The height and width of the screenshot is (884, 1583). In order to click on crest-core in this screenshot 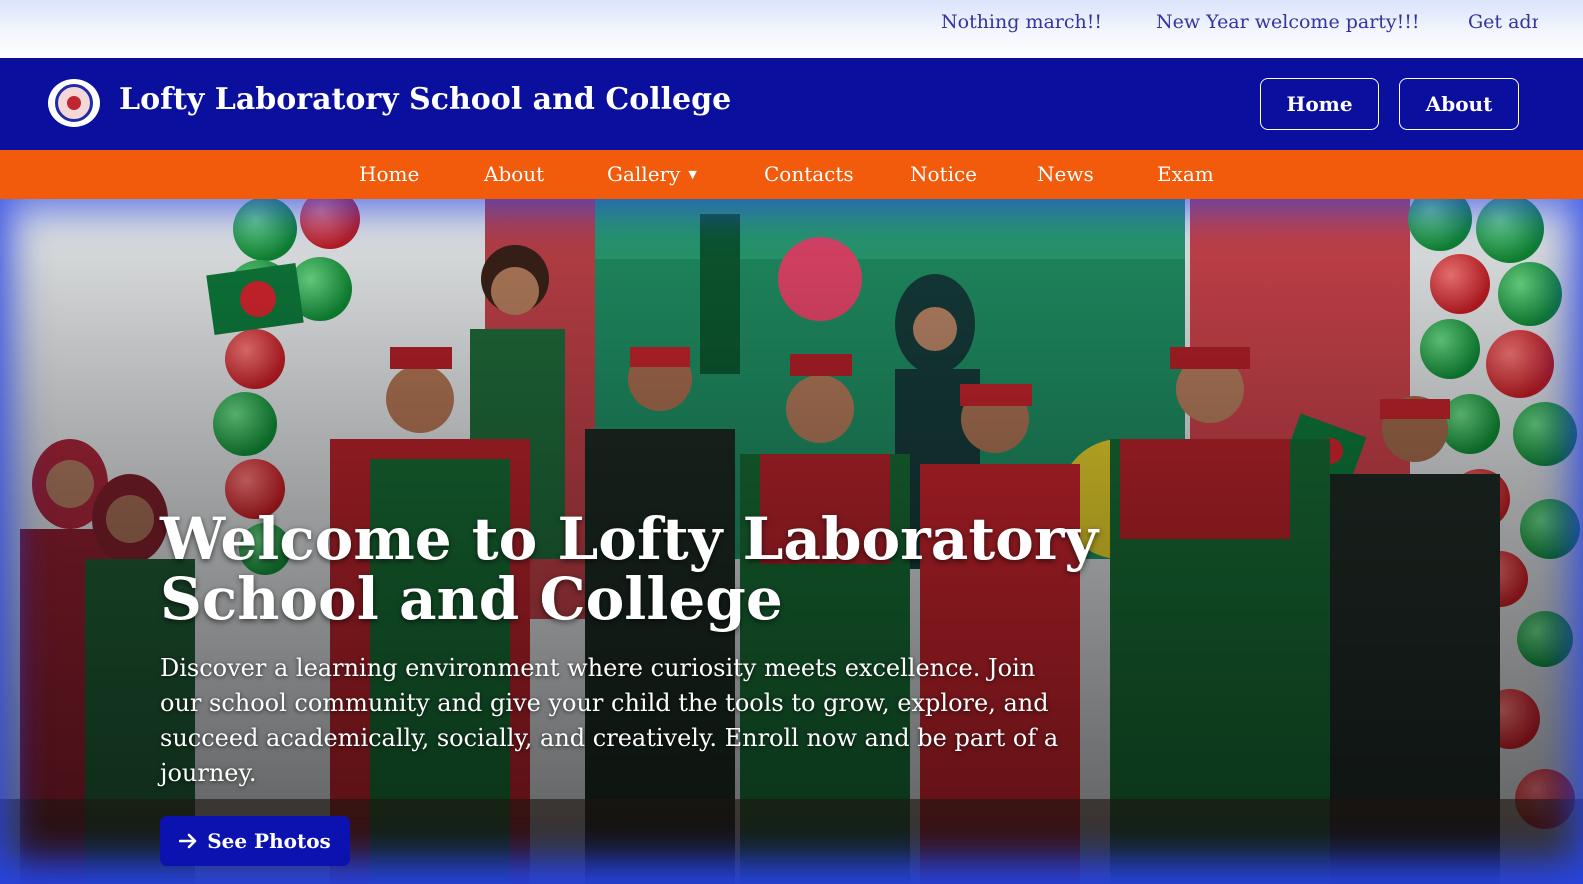, I will do `click(74, 103)`.